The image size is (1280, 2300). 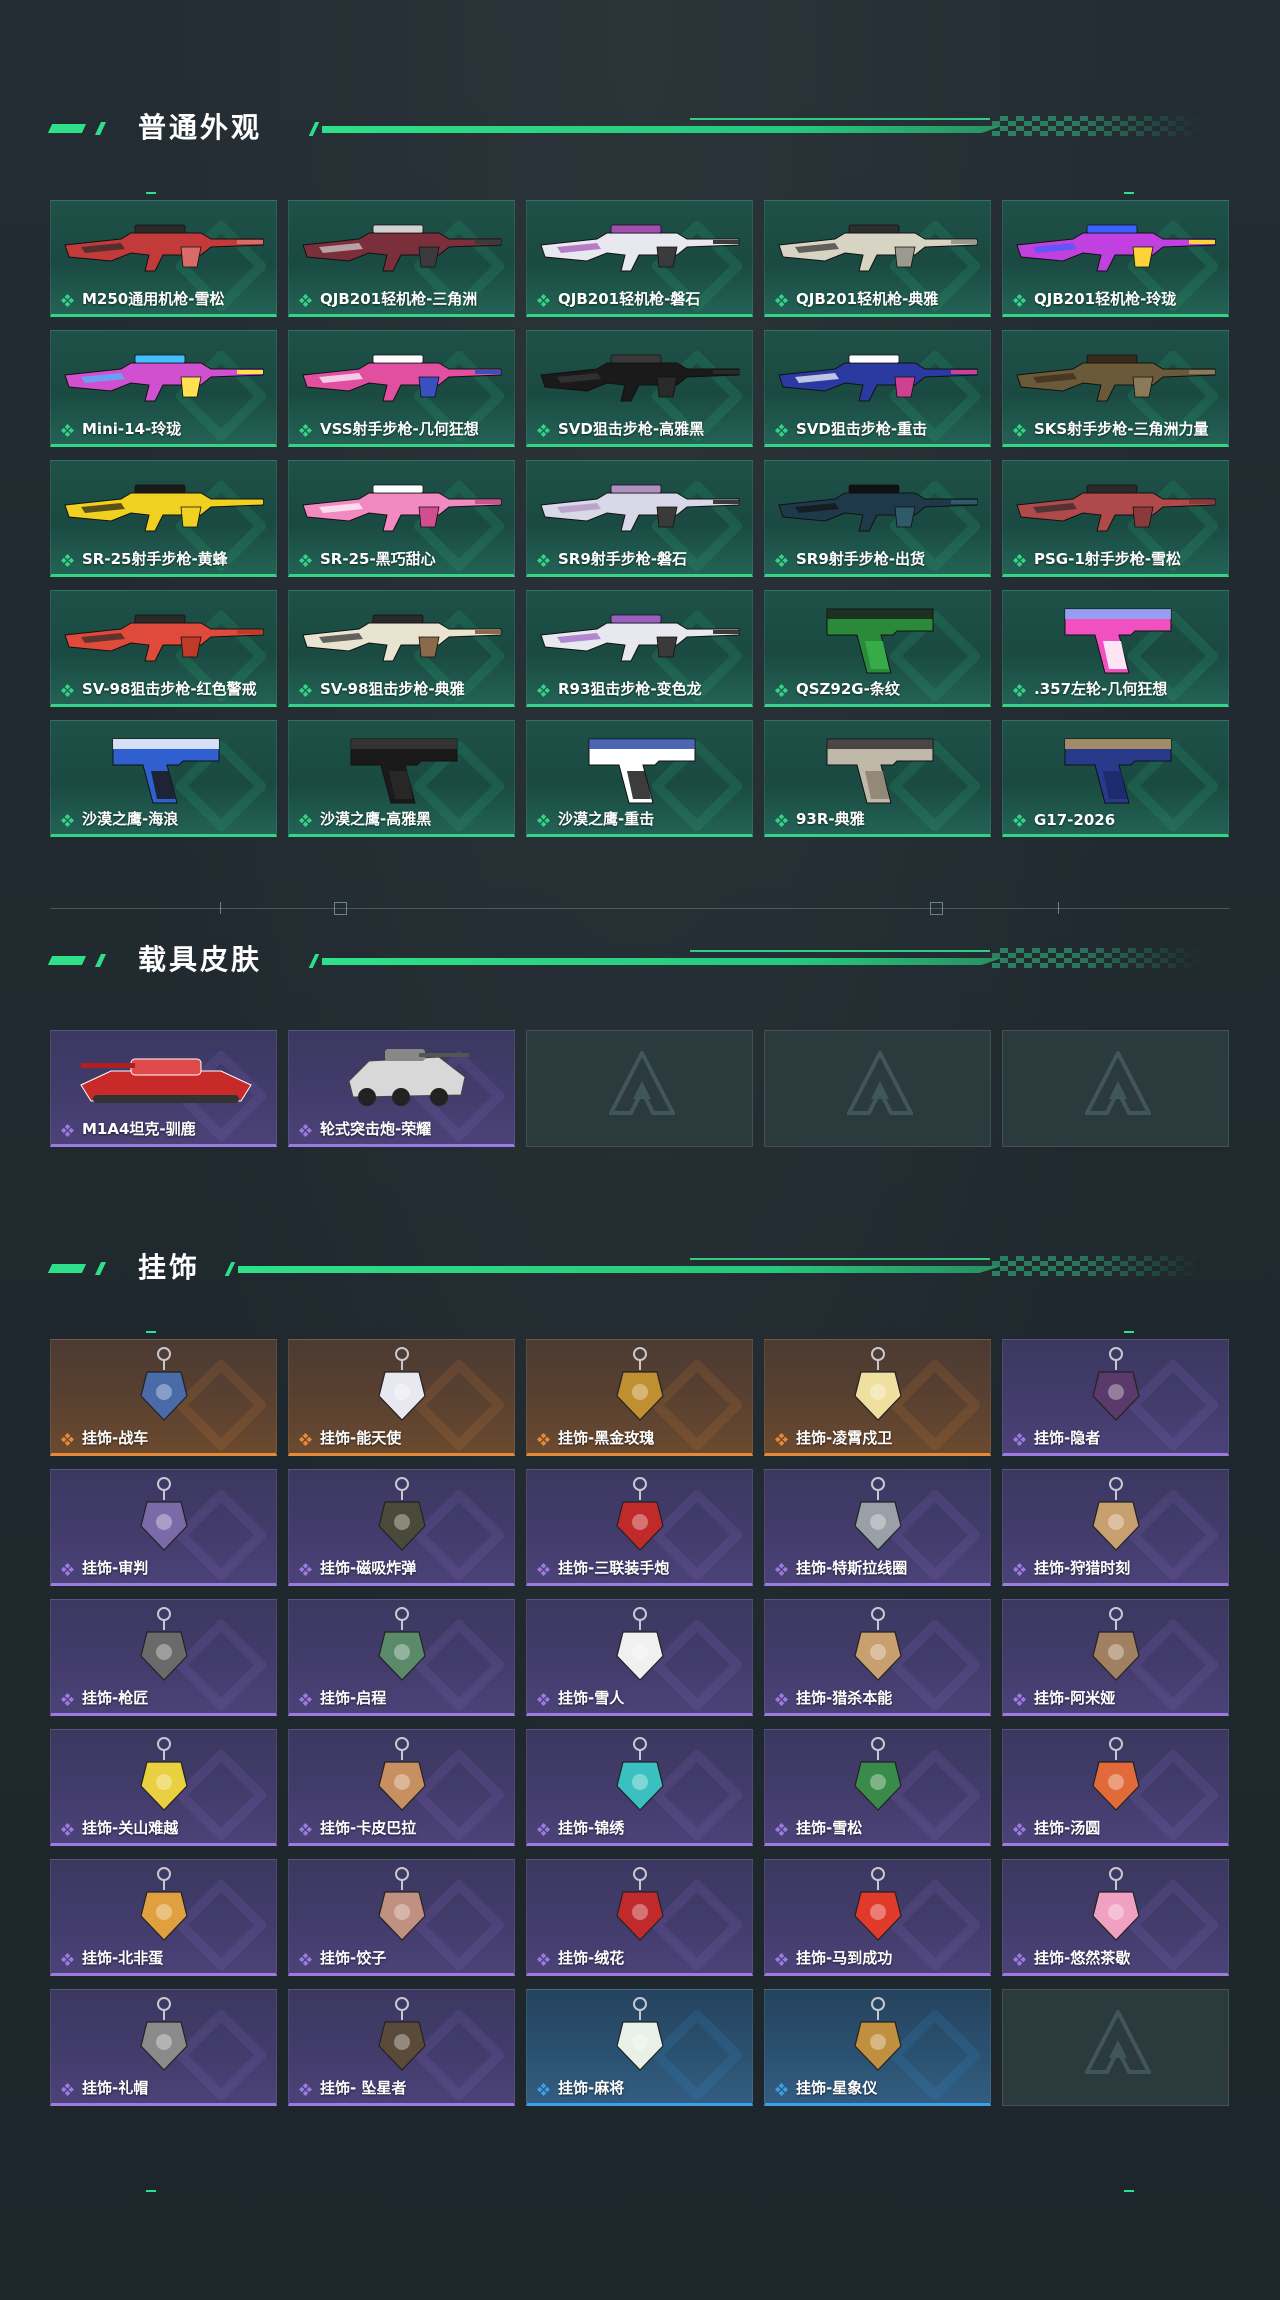 What do you see at coordinates (401, 1527) in the screenshot?
I see `item-card: 挂饰-磁吸炸弹` at bounding box center [401, 1527].